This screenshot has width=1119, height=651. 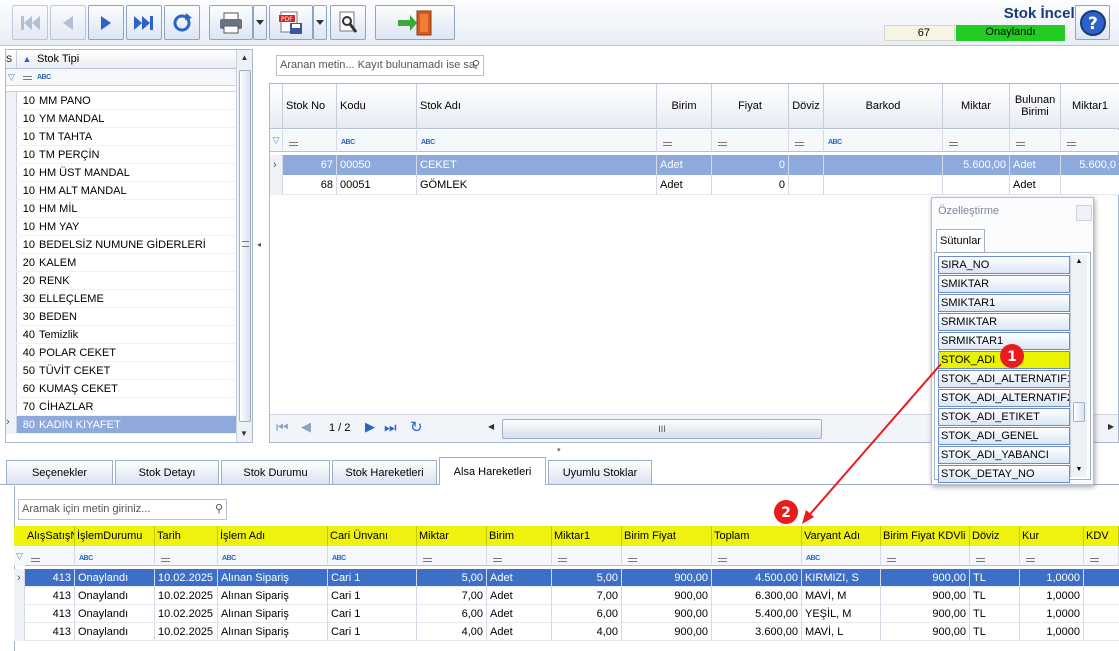 What do you see at coordinates (320, 22) in the screenshot?
I see `export-dropdown-button` at bounding box center [320, 22].